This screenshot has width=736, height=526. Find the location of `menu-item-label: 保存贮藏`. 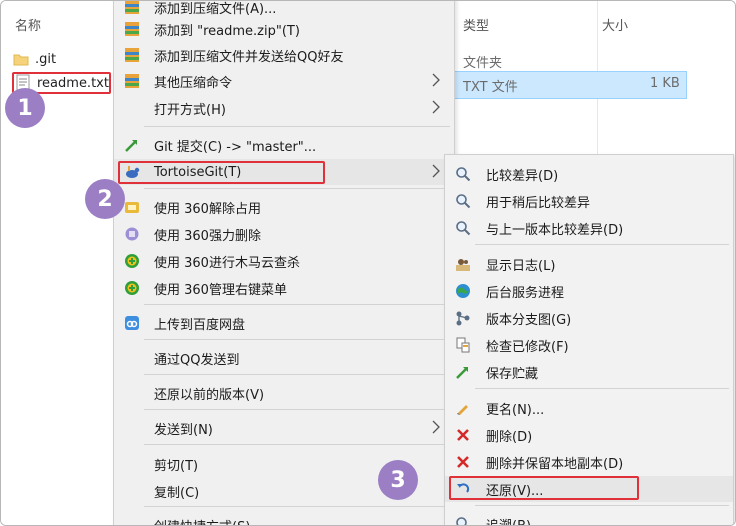

menu-item-label: 保存贮藏 is located at coordinates (512, 374).